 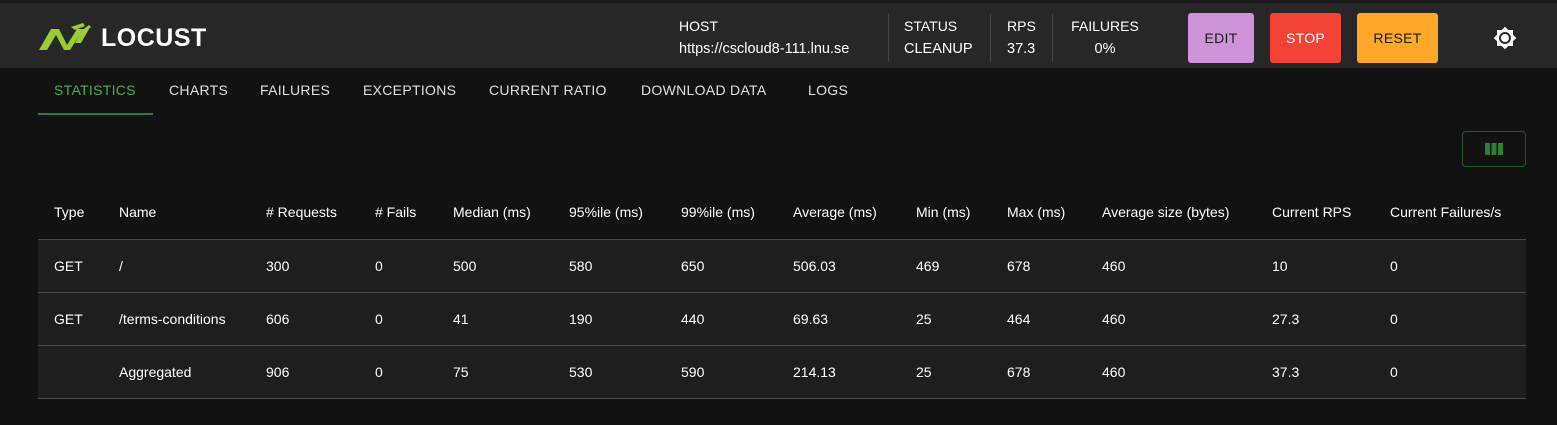 What do you see at coordinates (461, 372) in the screenshot?
I see `cell-median: 75` at bounding box center [461, 372].